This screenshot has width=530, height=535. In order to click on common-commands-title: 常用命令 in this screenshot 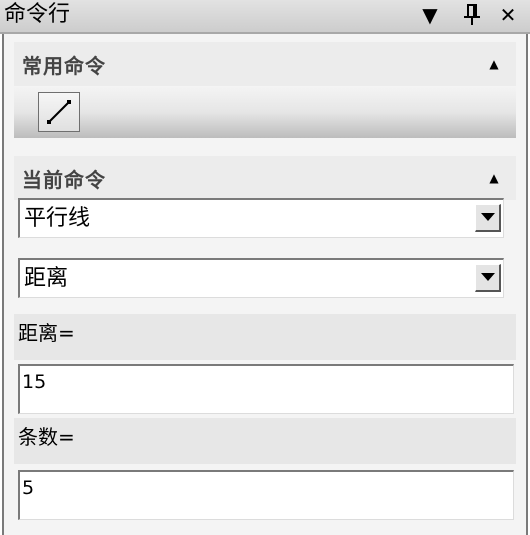, I will do `click(64, 66)`.